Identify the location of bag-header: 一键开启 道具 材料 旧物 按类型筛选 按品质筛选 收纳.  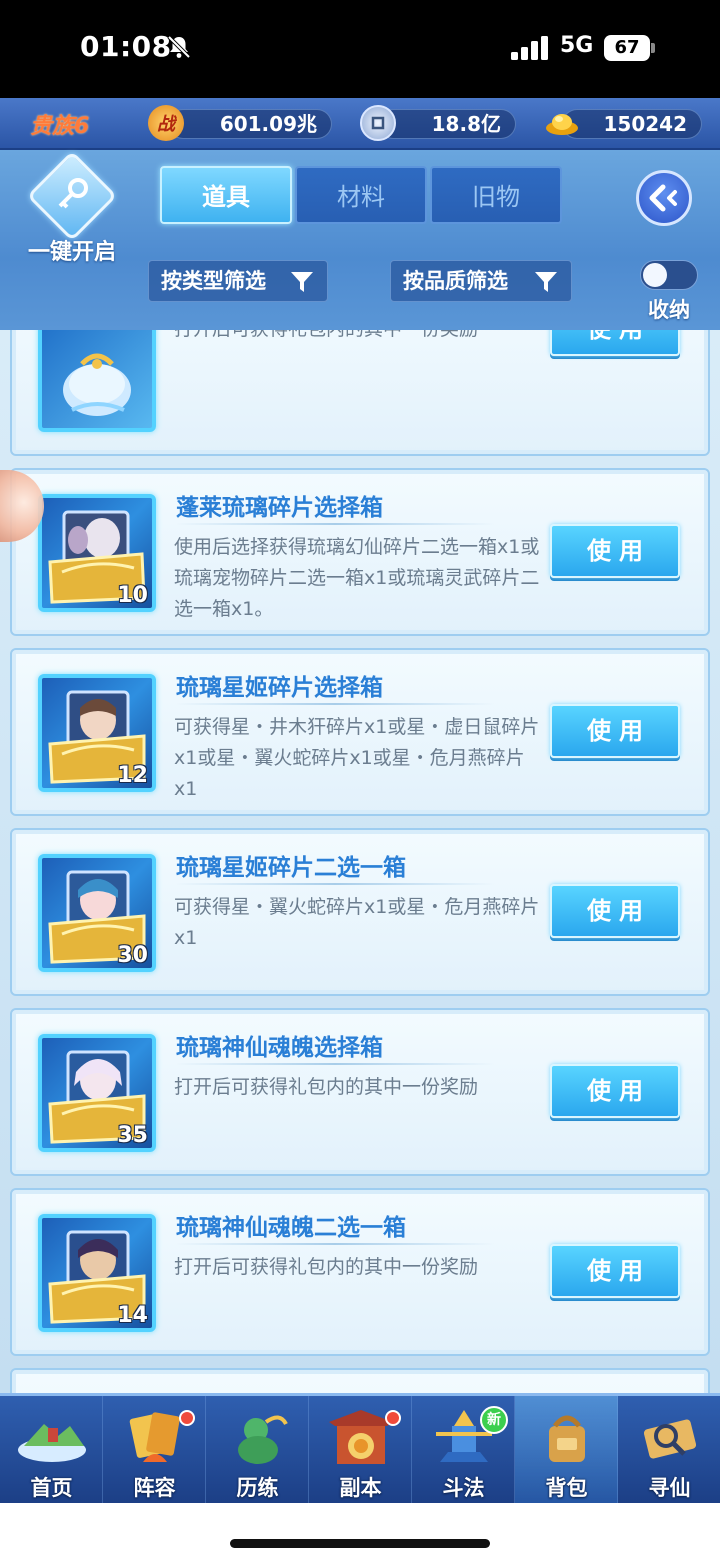
(360, 240).